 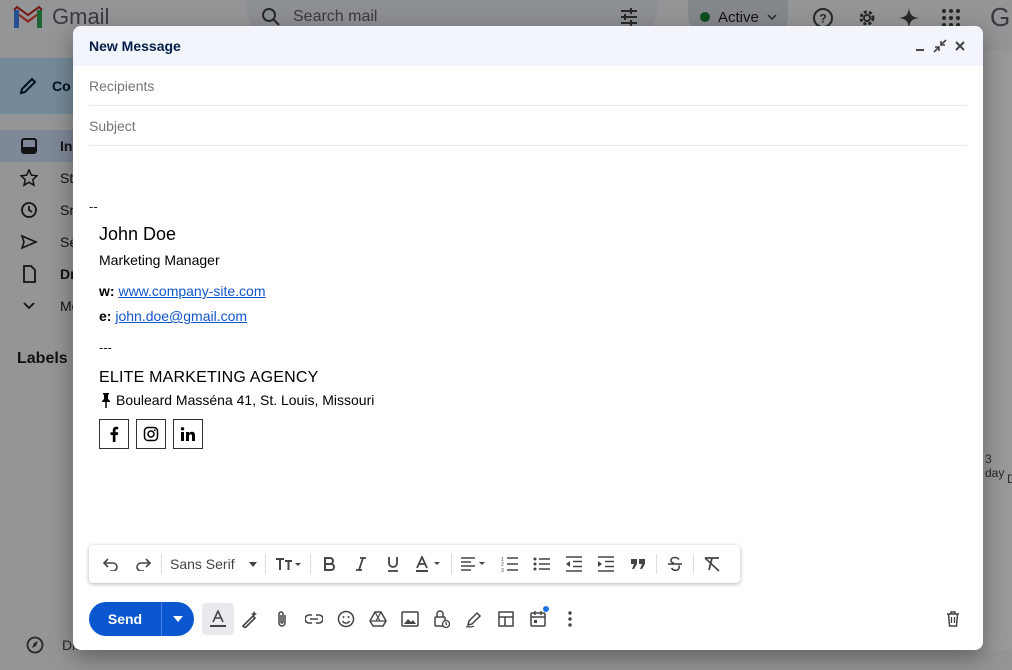 I want to click on indent-less-icon, so click(x=574, y=564).